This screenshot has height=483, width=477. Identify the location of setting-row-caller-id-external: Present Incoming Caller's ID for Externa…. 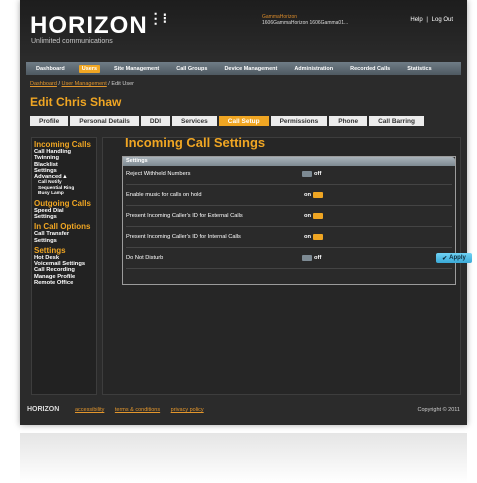
(289, 219).